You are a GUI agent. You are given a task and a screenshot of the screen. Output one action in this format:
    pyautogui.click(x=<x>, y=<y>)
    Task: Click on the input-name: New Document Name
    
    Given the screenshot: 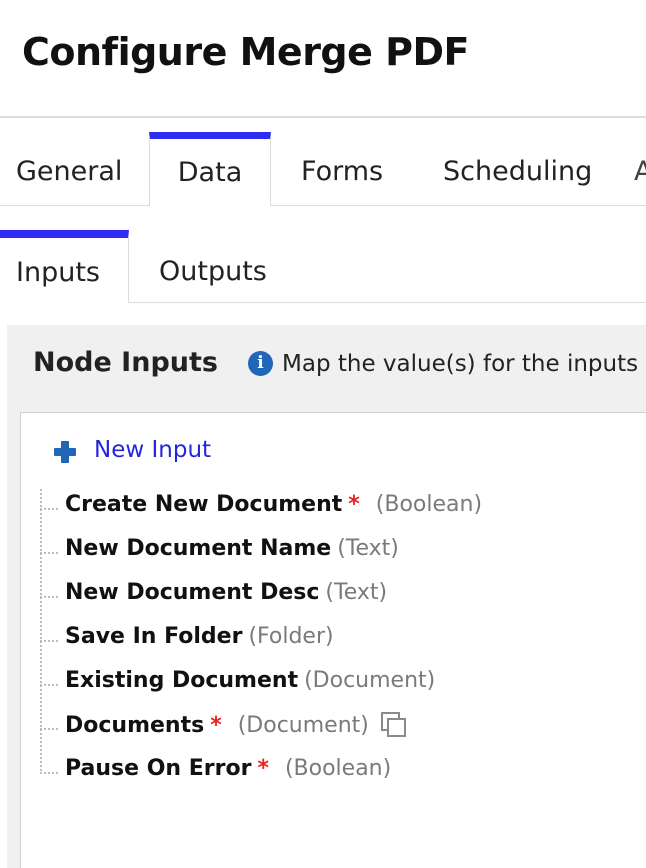 What is the action you would take?
    pyautogui.click(x=198, y=548)
    